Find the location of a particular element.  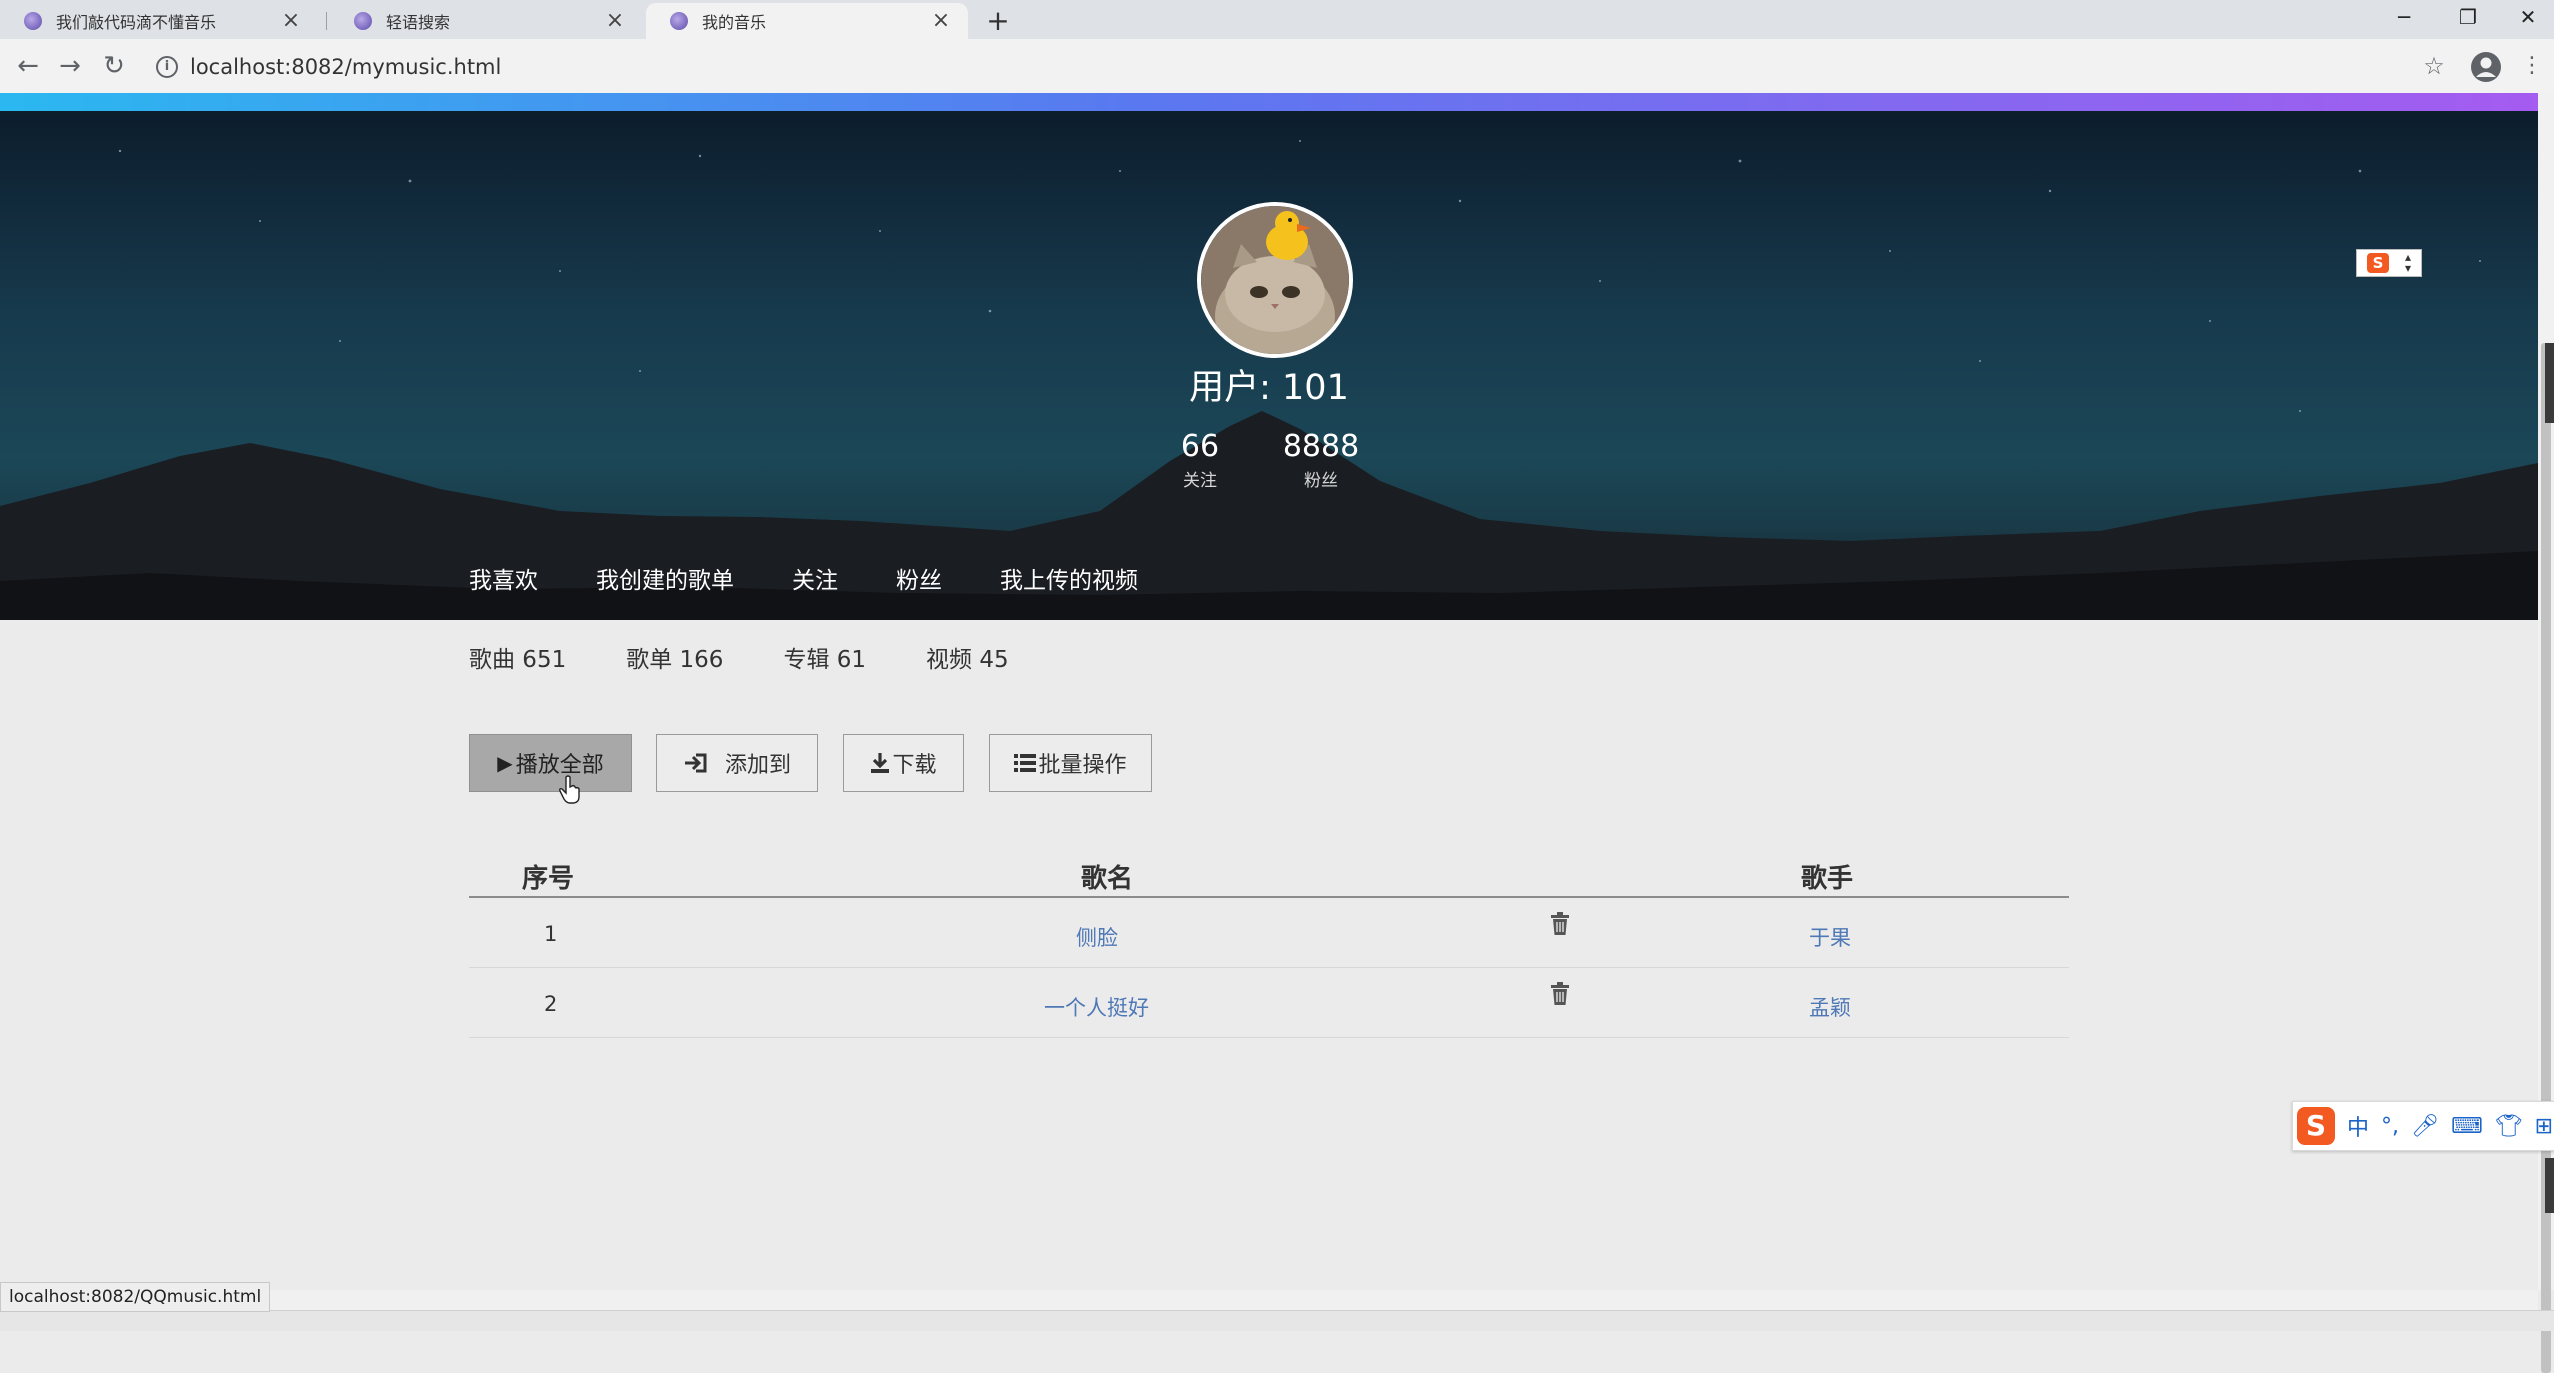

download-label: 下载 is located at coordinates (914, 765).